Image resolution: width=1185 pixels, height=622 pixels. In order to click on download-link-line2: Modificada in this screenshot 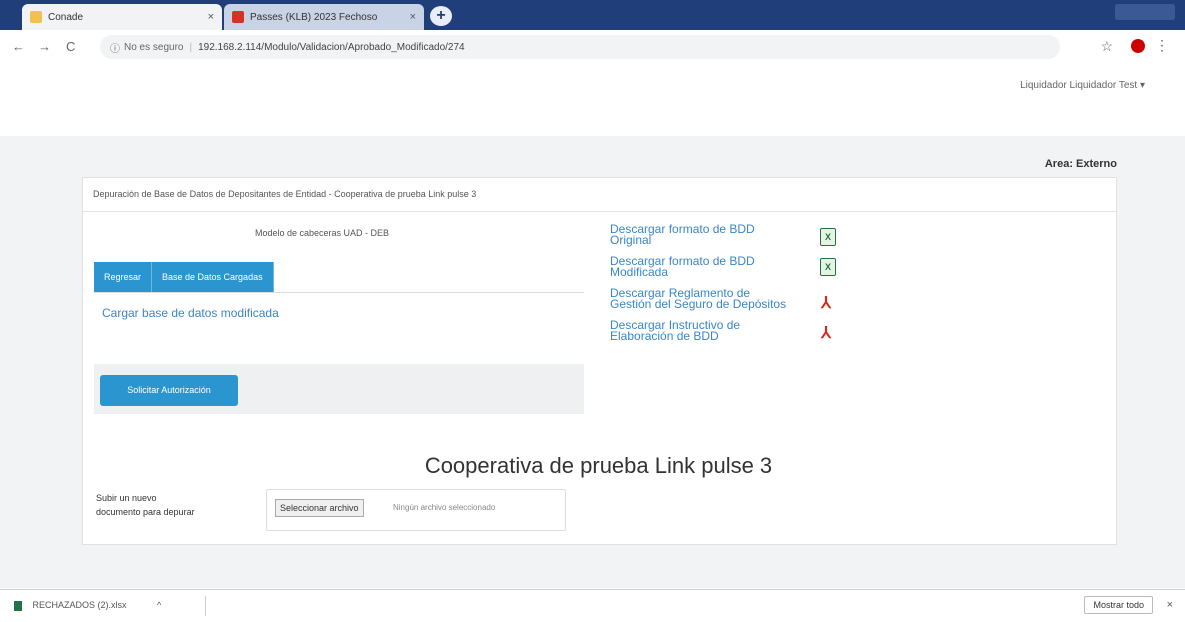, I will do `click(639, 272)`.